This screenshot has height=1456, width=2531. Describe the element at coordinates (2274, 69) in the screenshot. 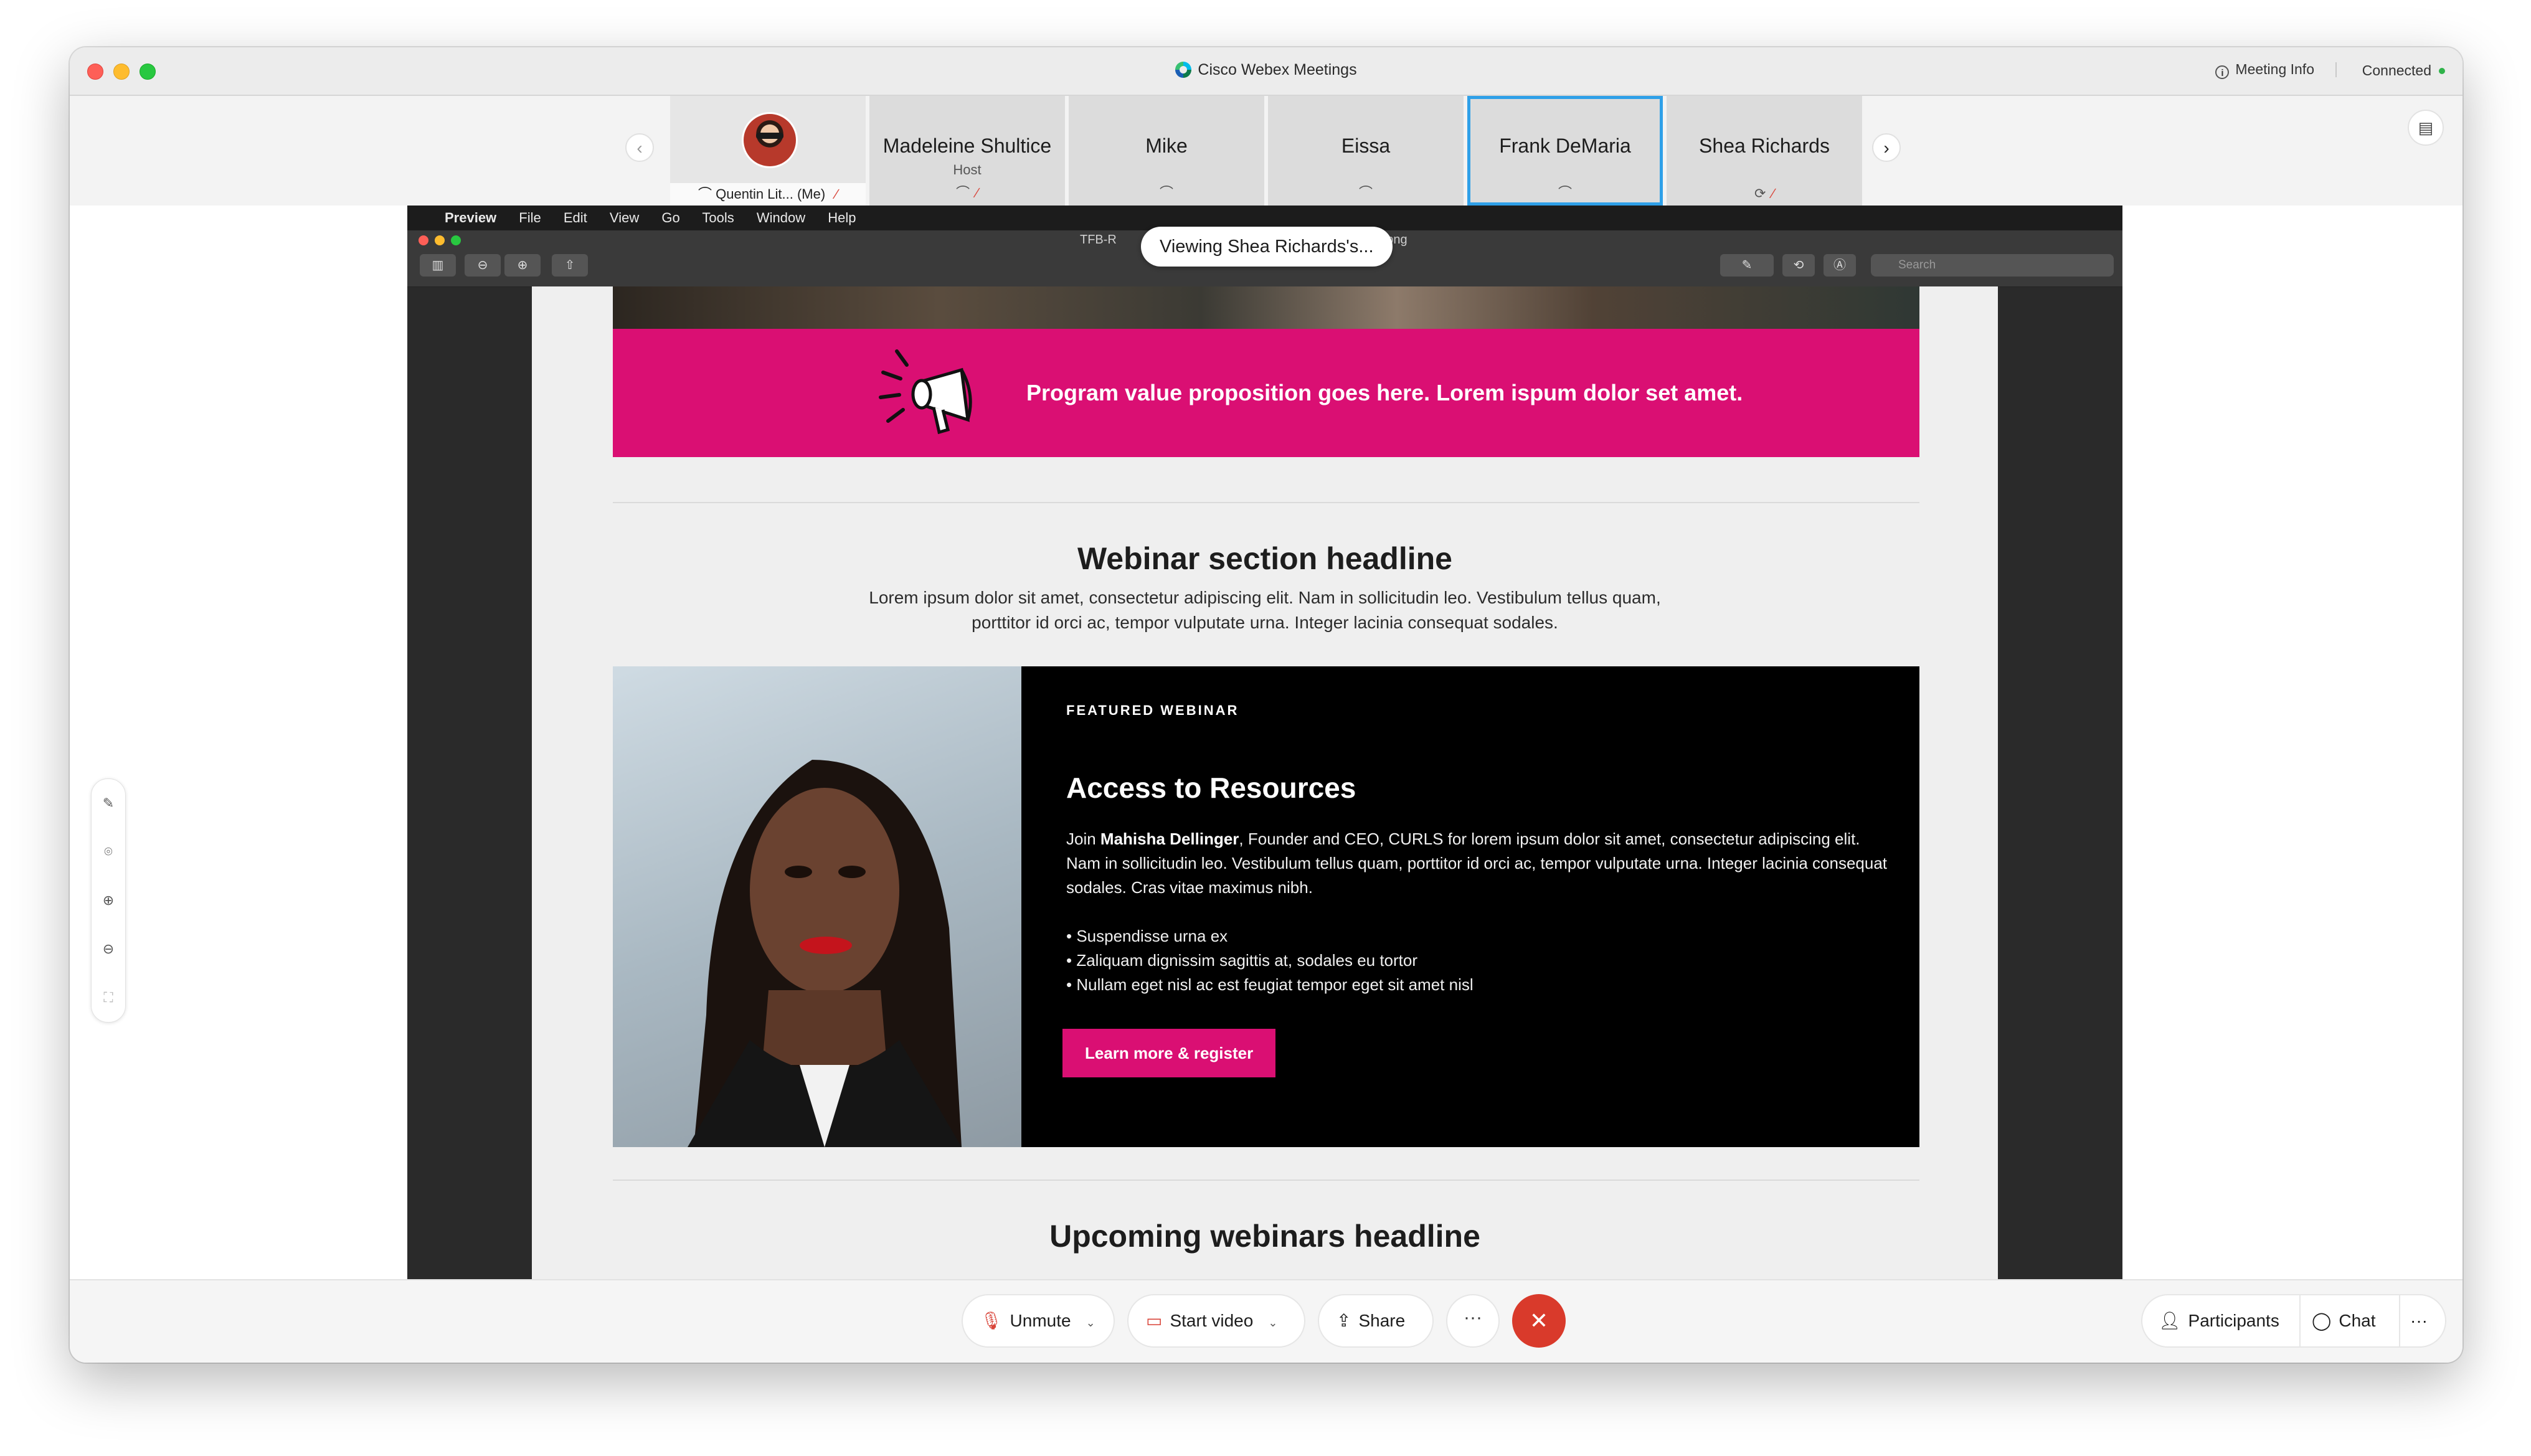

I see `meeting-info-label: Meeting Info` at that location.